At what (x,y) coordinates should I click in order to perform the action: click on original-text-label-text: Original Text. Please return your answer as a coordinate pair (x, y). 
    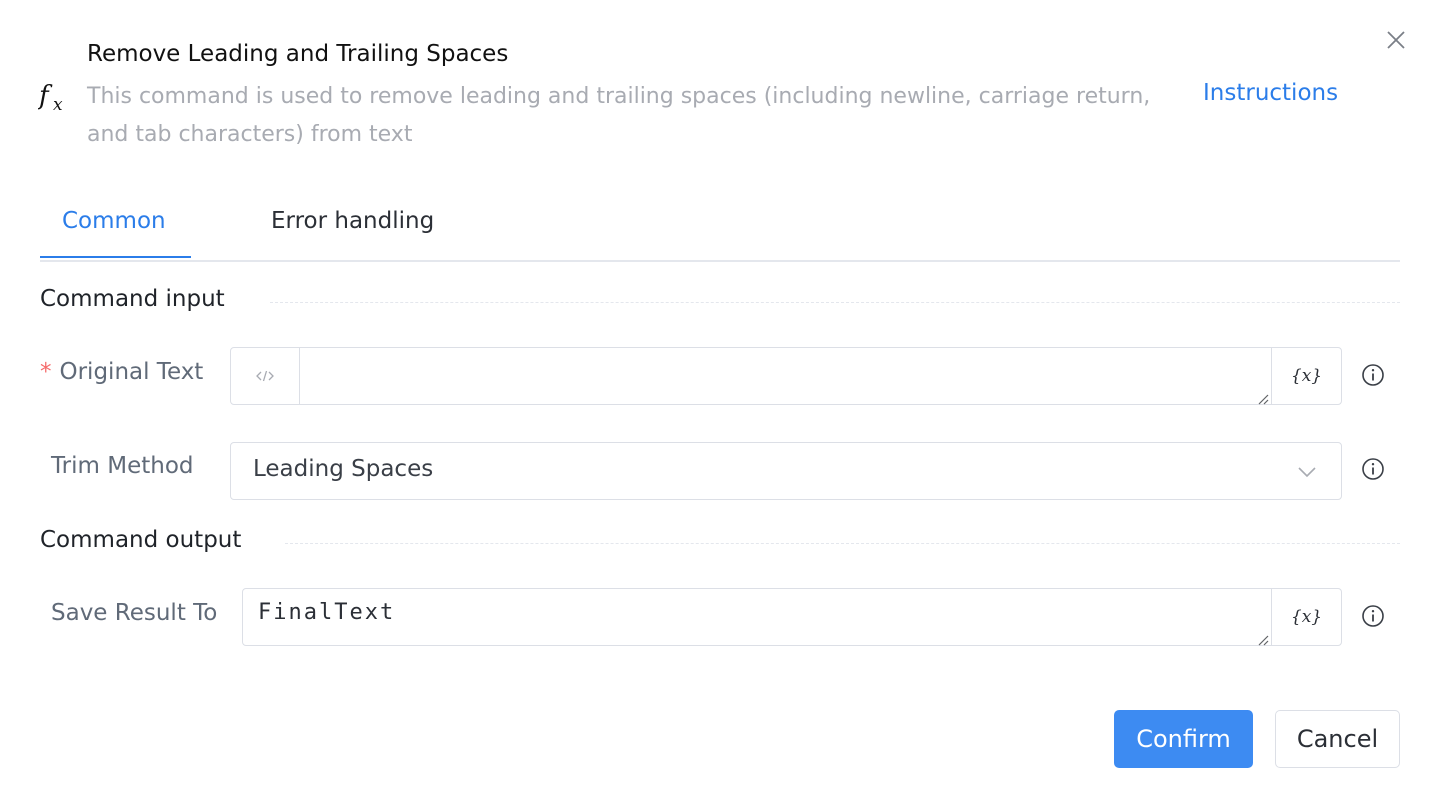
    Looking at the image, I should click on (131, 372).